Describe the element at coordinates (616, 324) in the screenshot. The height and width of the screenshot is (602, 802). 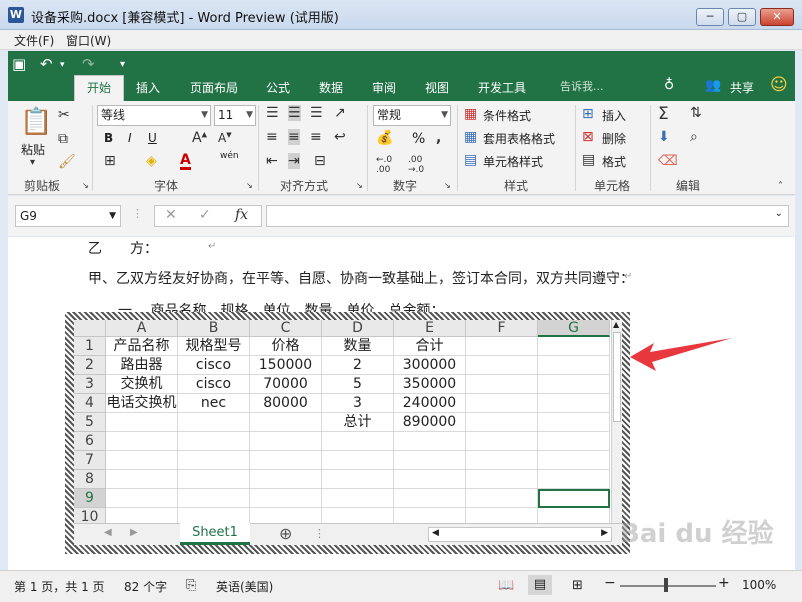
I see `scroll-up-icon: ▲` at that location.